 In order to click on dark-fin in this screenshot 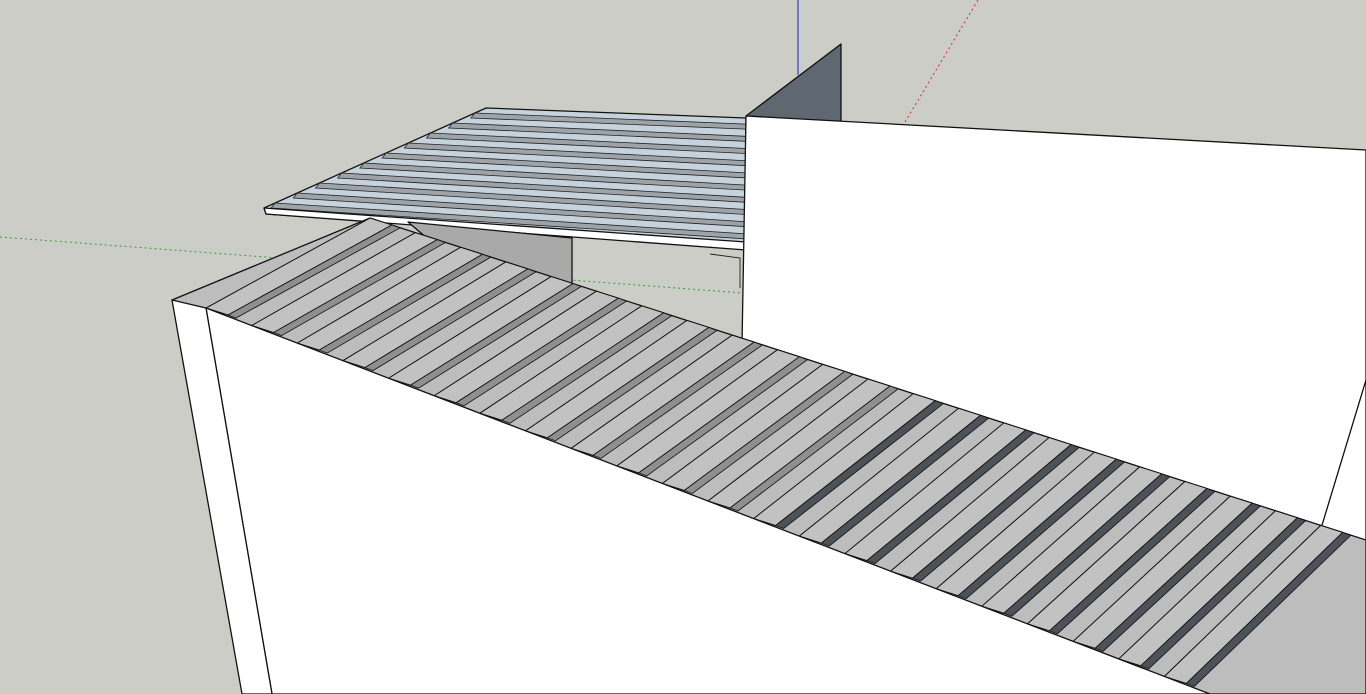, I will do `click(793, 83)`.